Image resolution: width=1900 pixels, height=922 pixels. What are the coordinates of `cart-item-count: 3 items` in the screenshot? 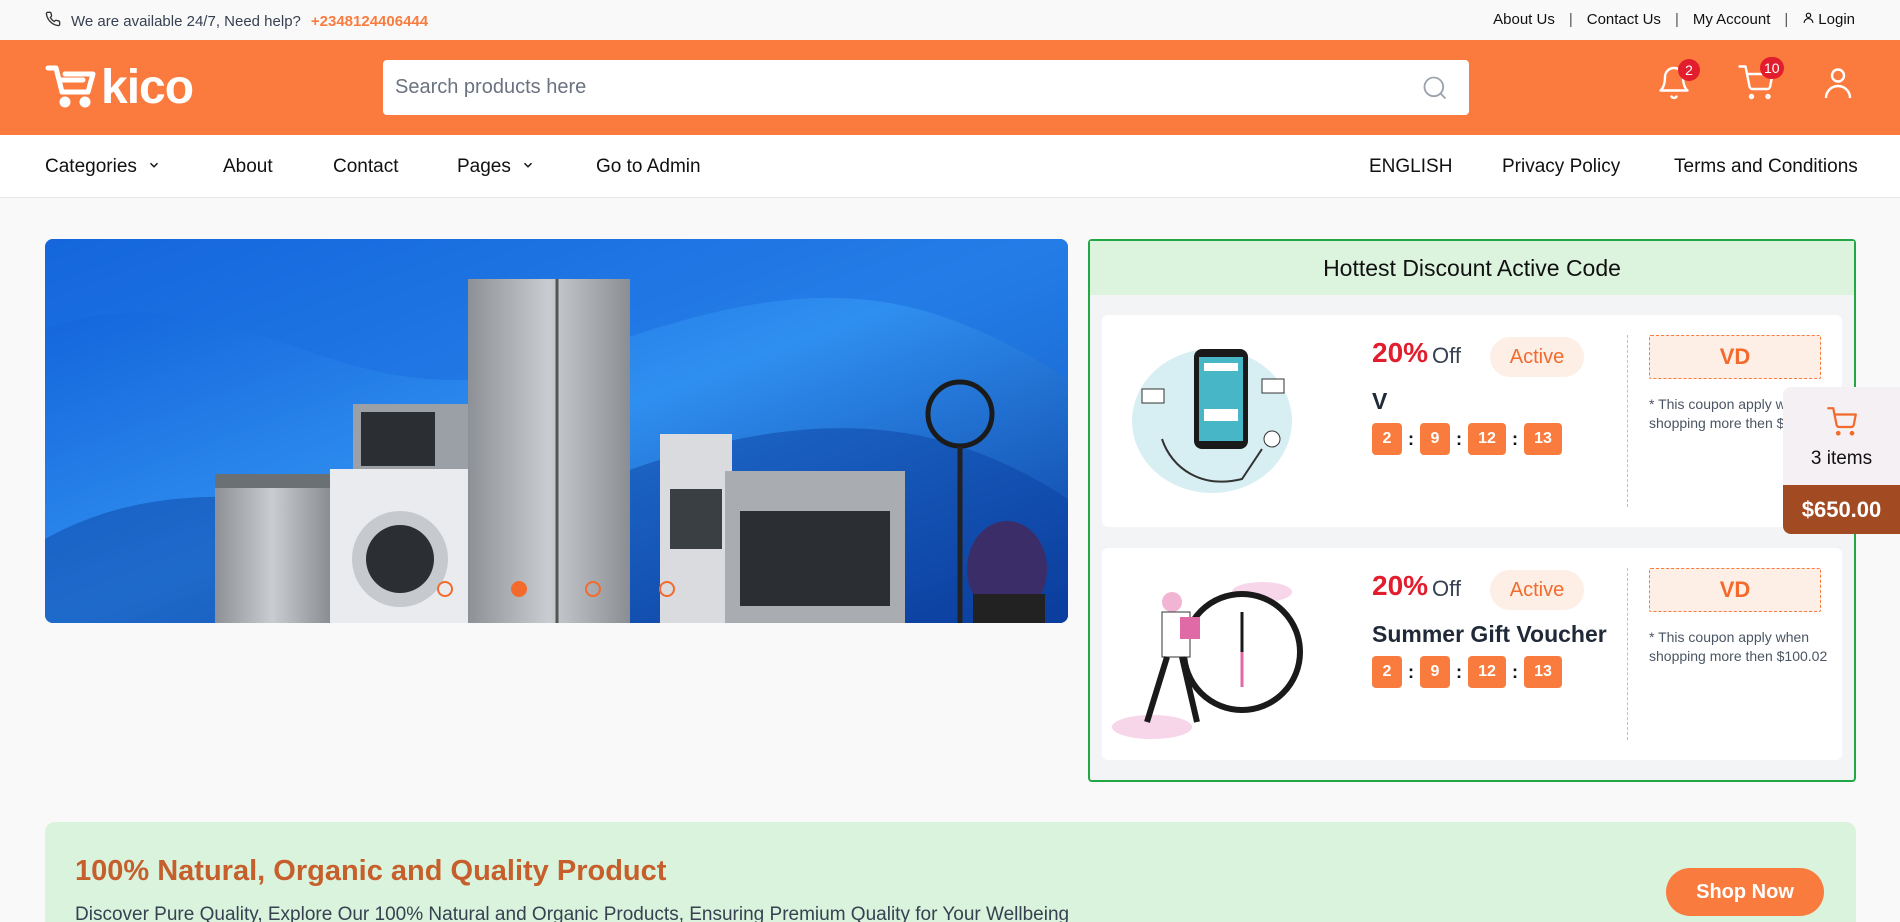 It's located at (1841, 458).